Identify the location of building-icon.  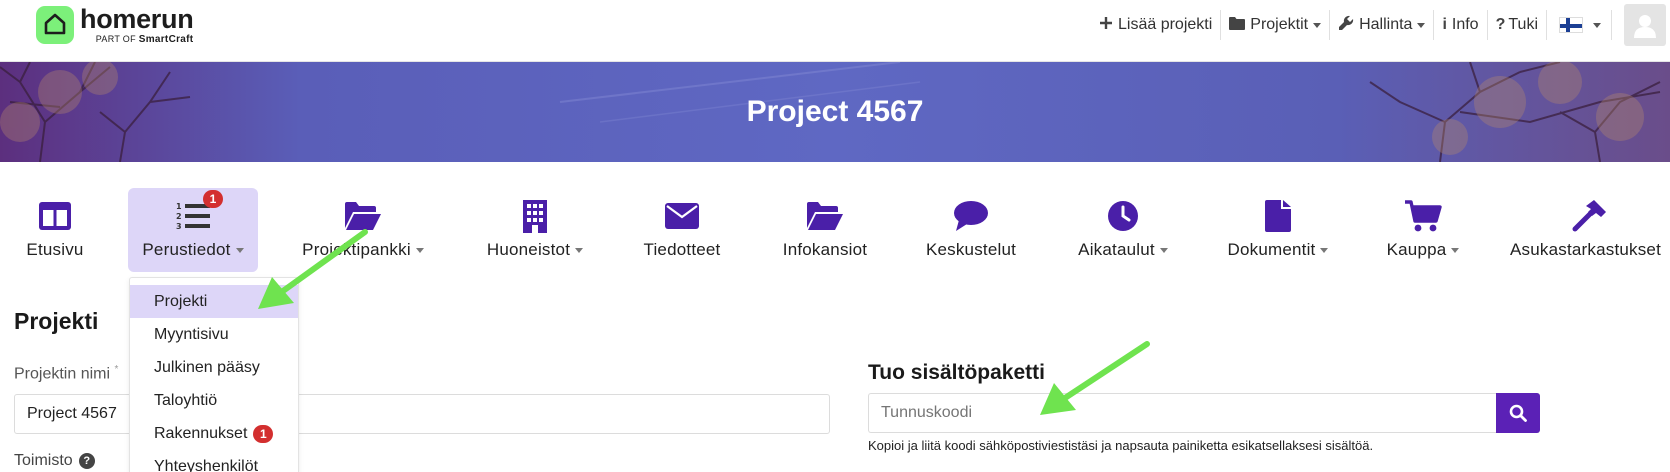
(535, 216).